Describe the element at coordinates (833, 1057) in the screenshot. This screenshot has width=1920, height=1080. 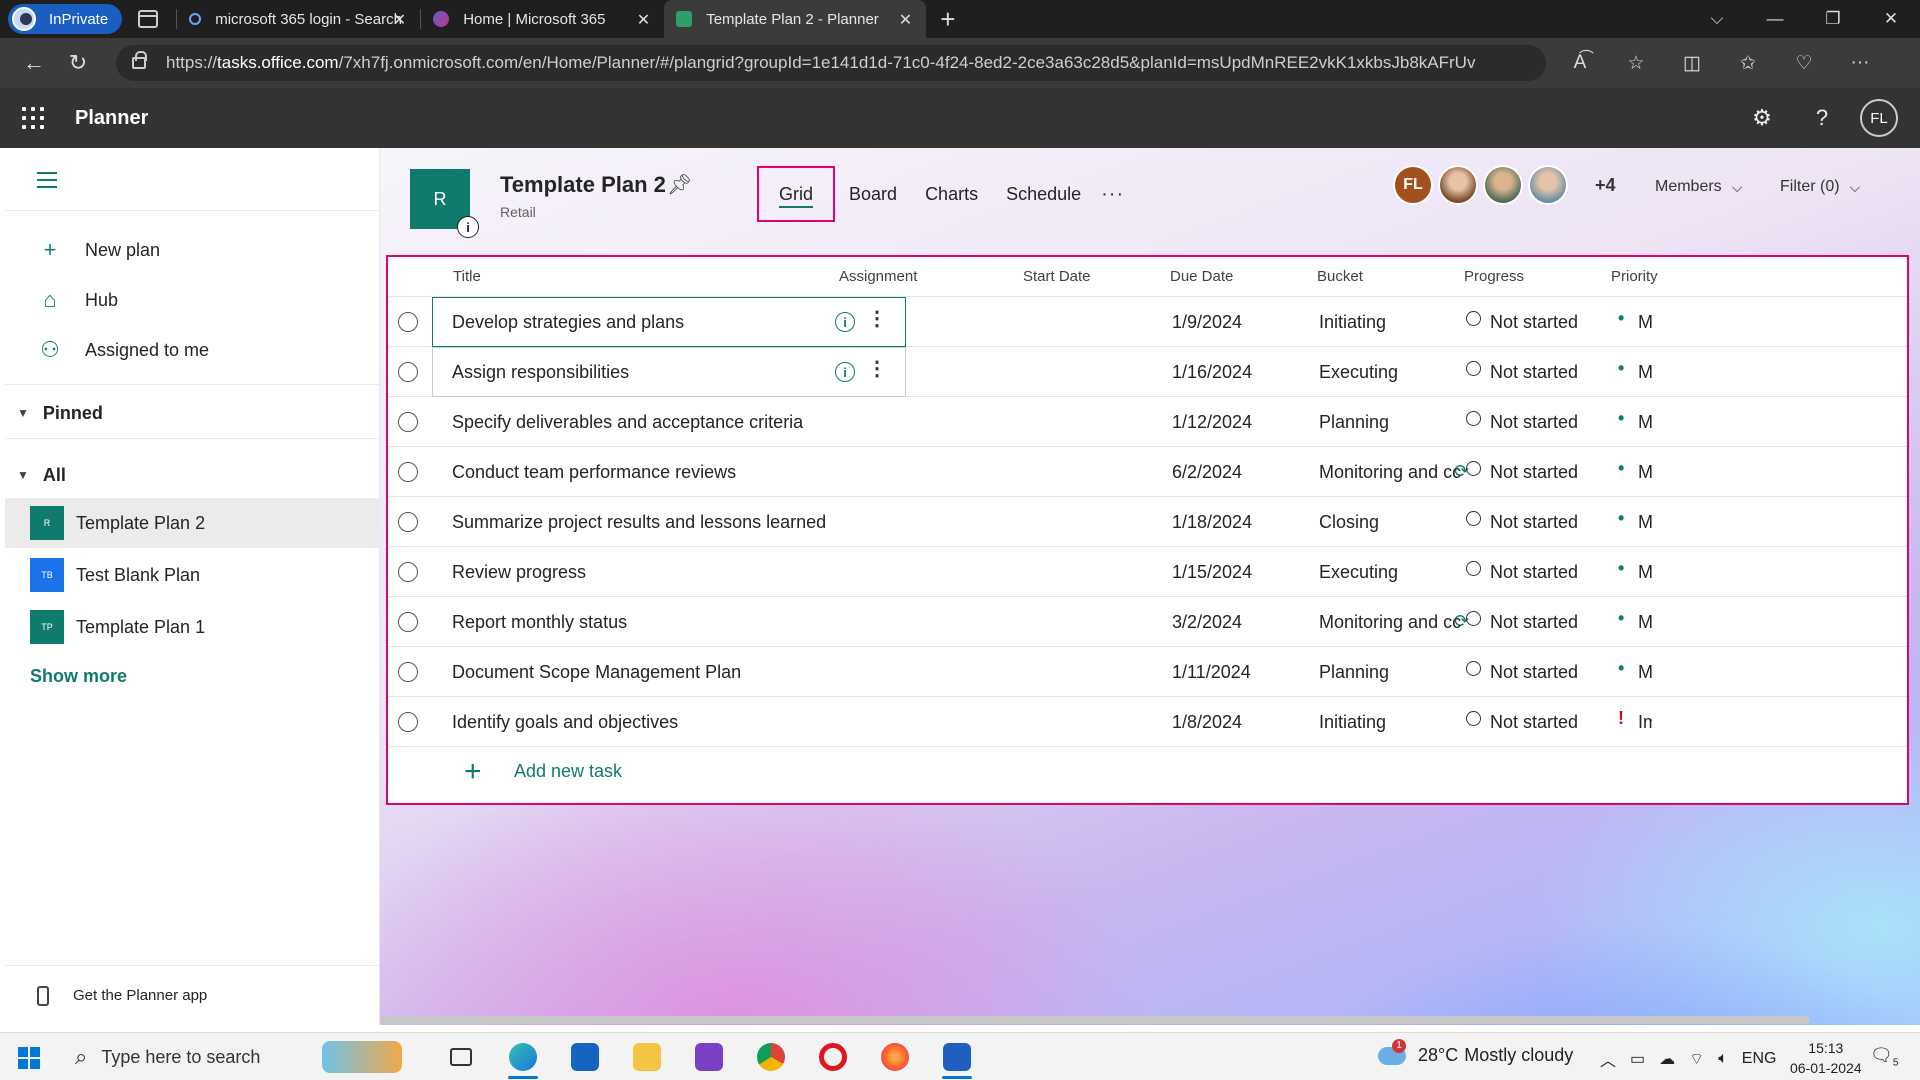
I see `opera-icon` at that location.